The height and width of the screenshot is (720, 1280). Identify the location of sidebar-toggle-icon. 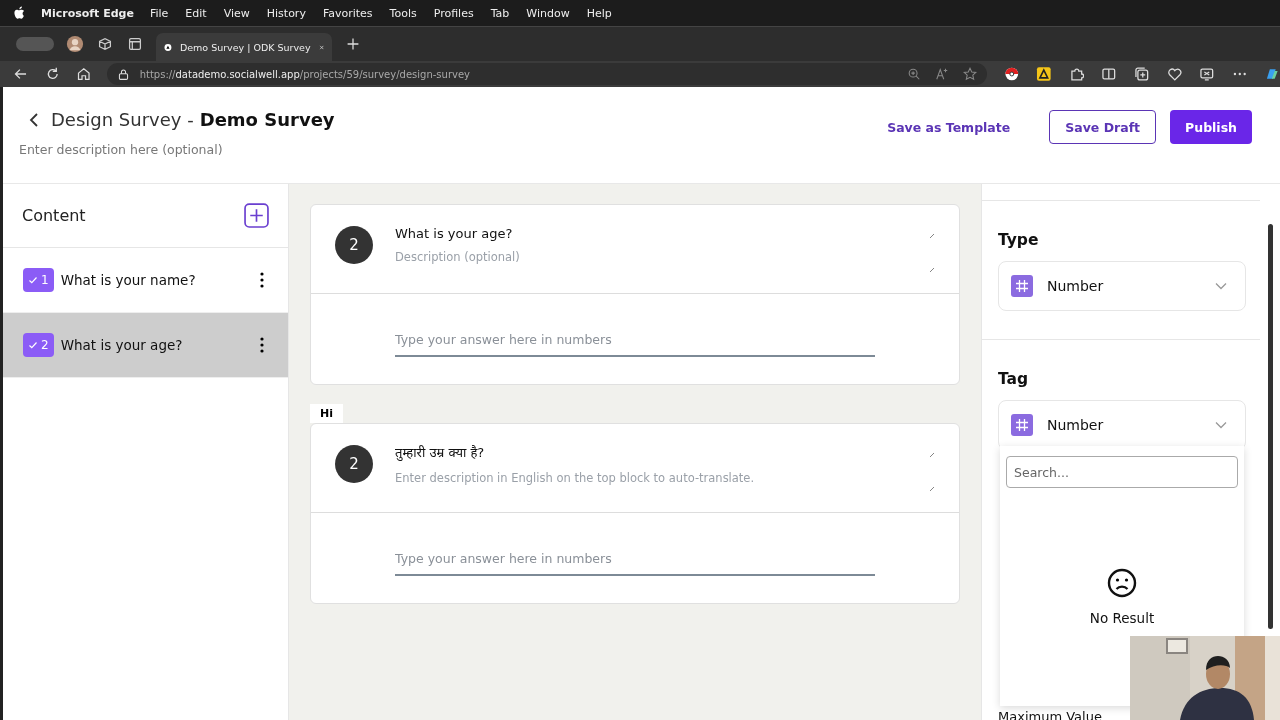
(35, 44).